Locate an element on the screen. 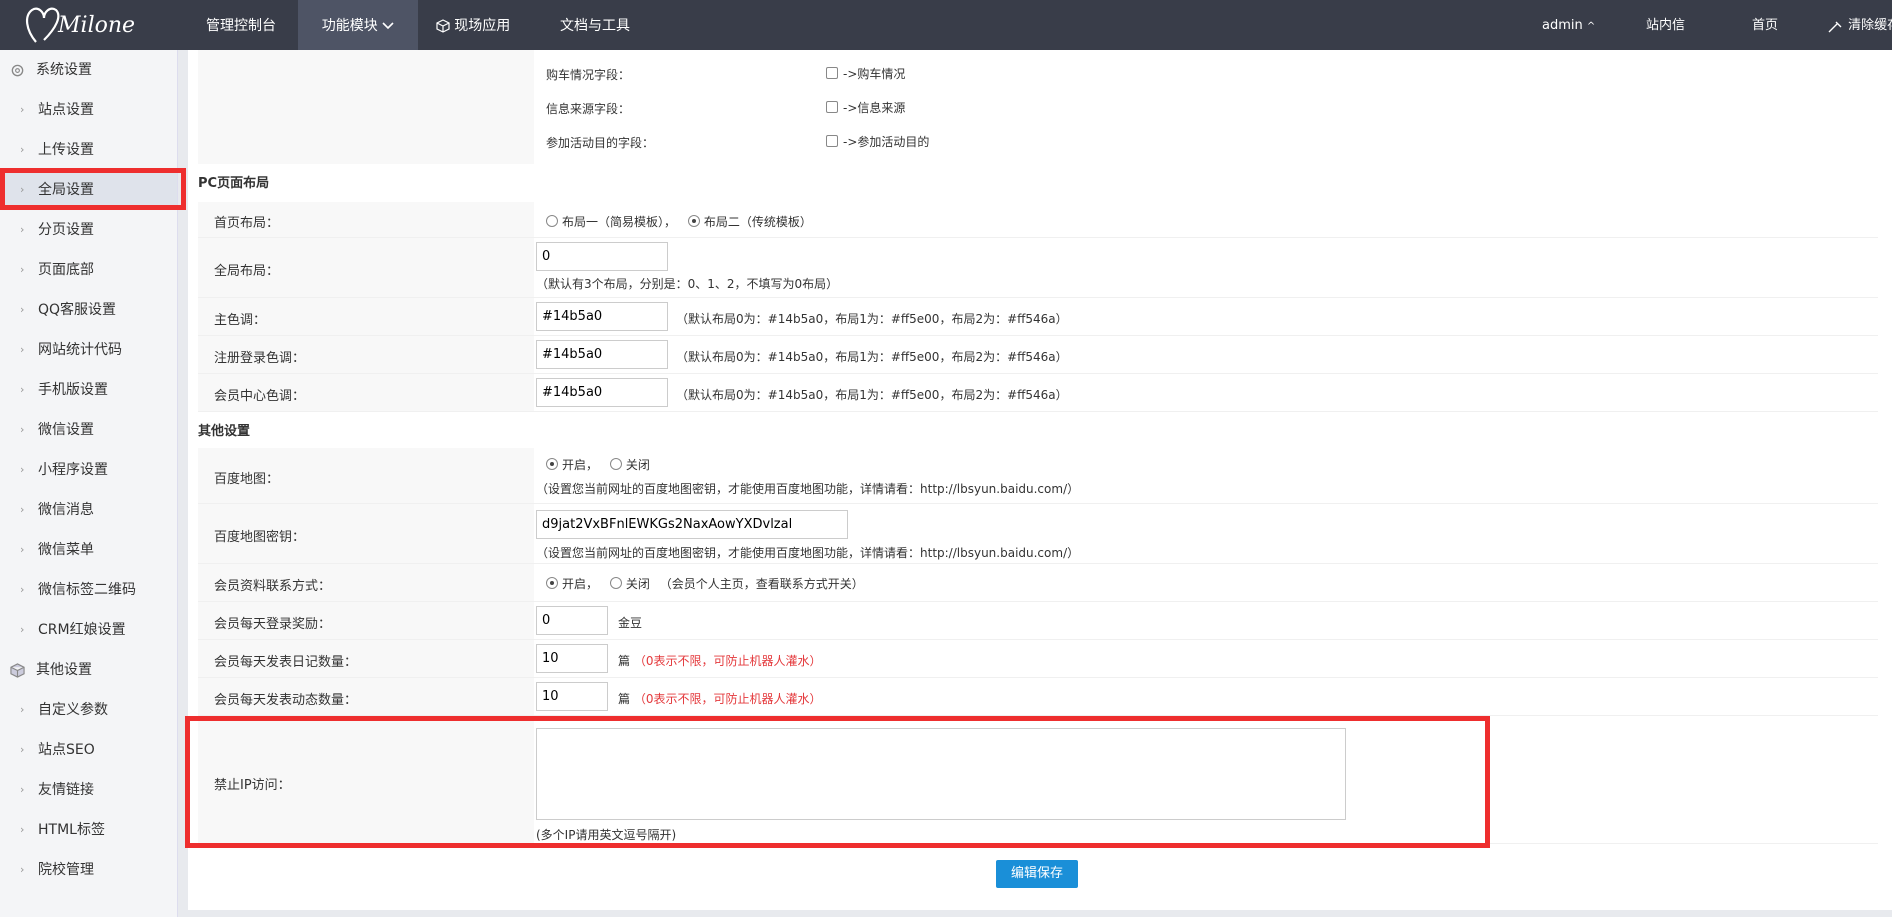  sidebar-item-paging: › 分页设置 is located at coordinates (88, 230).